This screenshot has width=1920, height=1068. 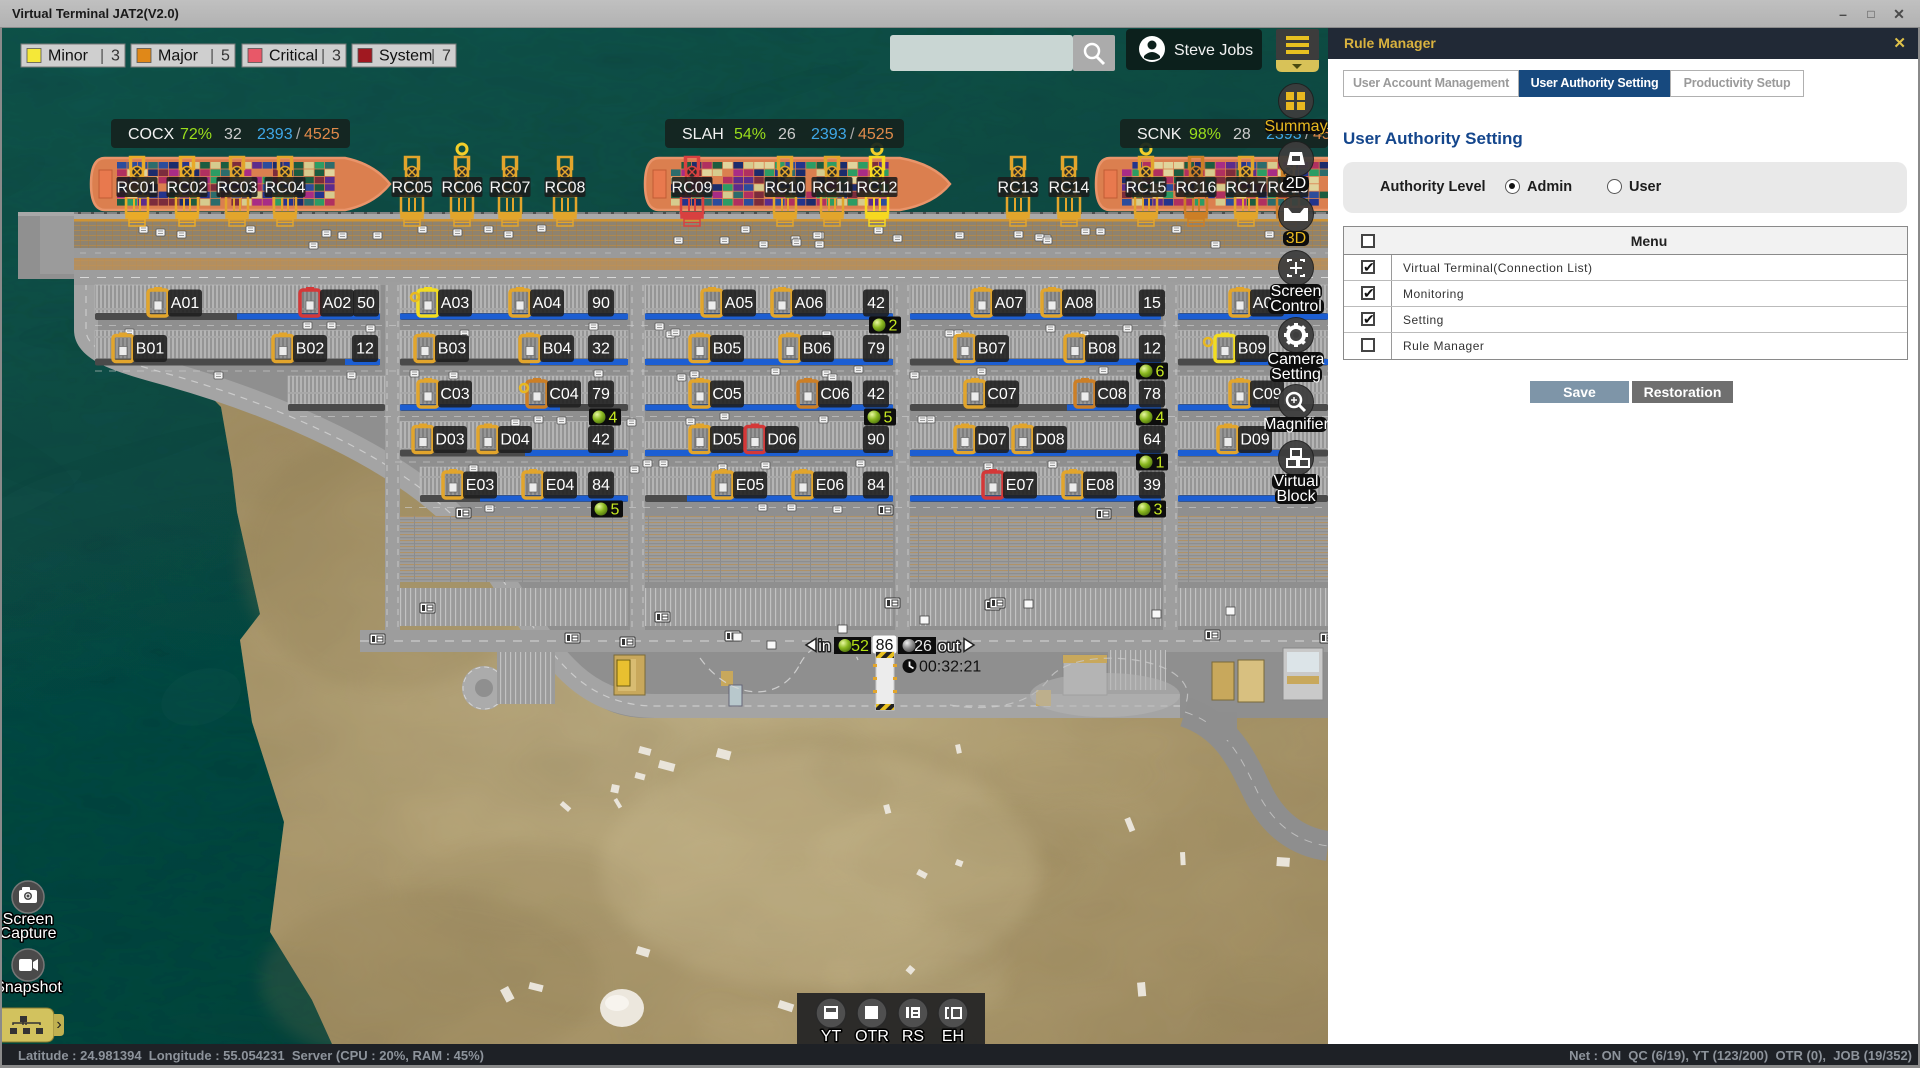 I want to click on svg-text: YT, so click(x=831, y=1036).